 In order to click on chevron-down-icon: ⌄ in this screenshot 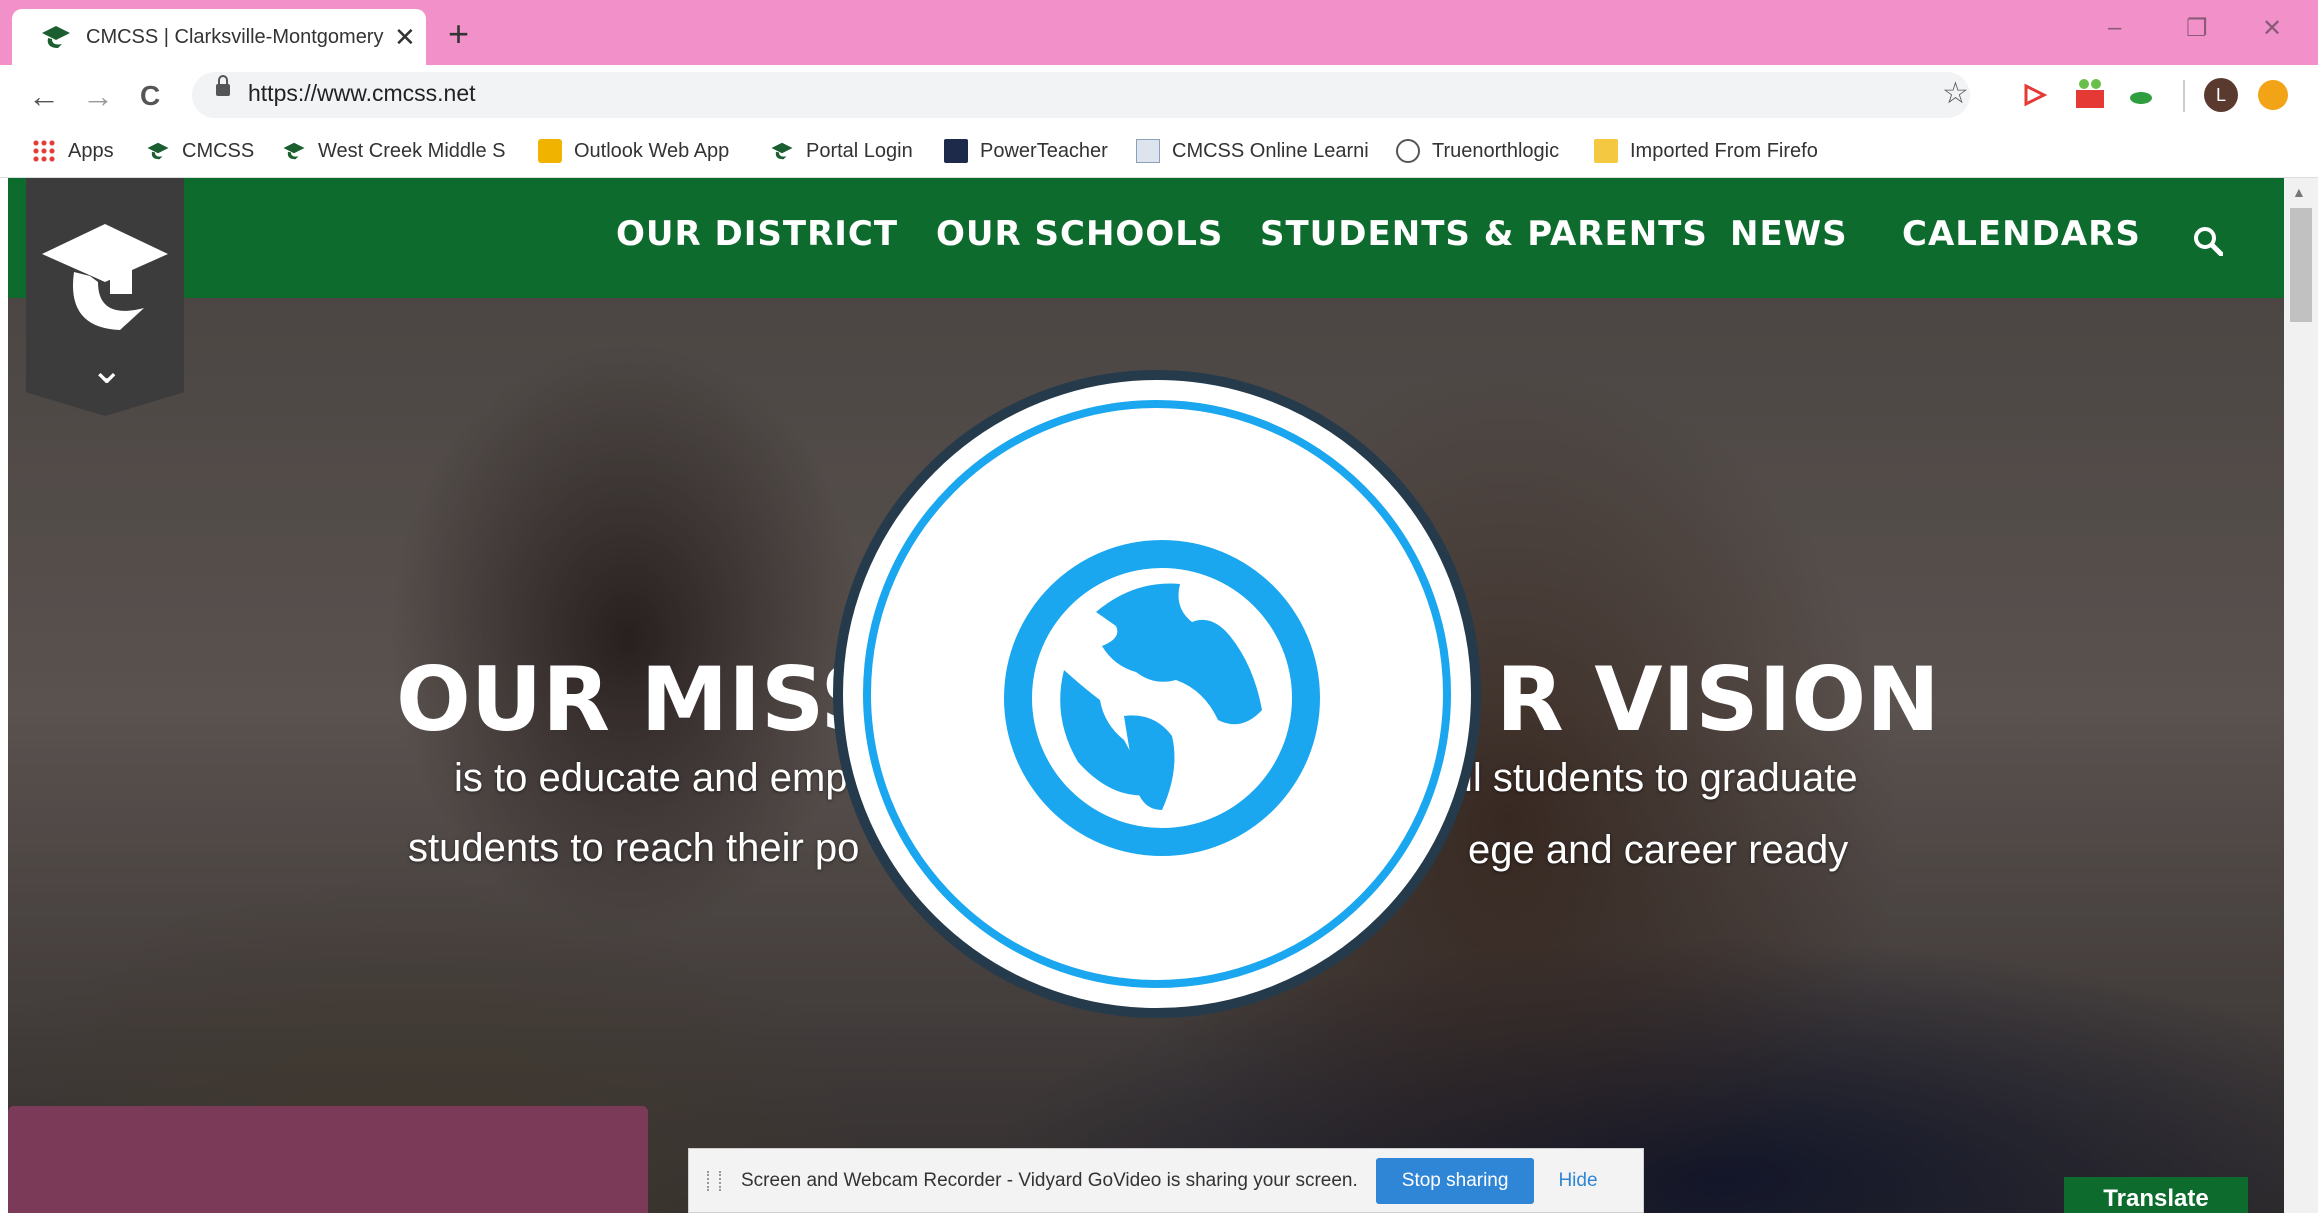, I will do `click(107, 370)`.